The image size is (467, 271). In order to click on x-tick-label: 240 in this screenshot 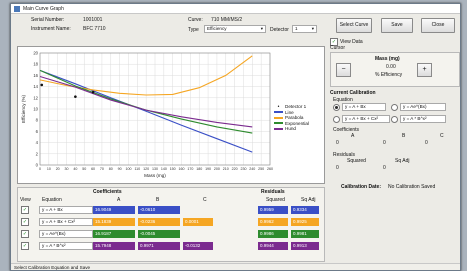, I will do `click(252, 169)`.